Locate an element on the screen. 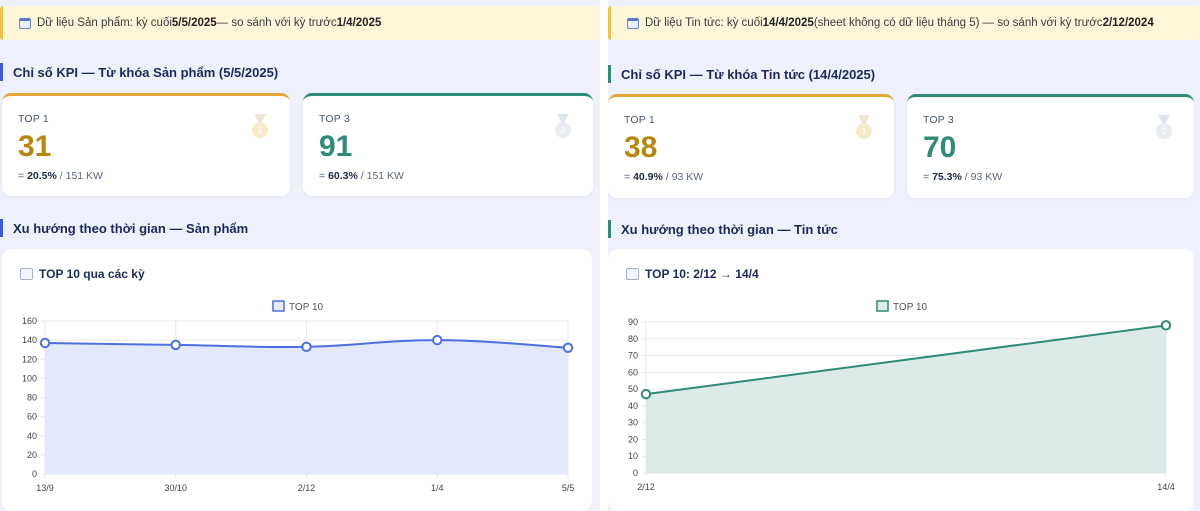 The height and width of the screenshot is (511, 1200). y-tick-label: 10 is located at coordinates (633, 456).